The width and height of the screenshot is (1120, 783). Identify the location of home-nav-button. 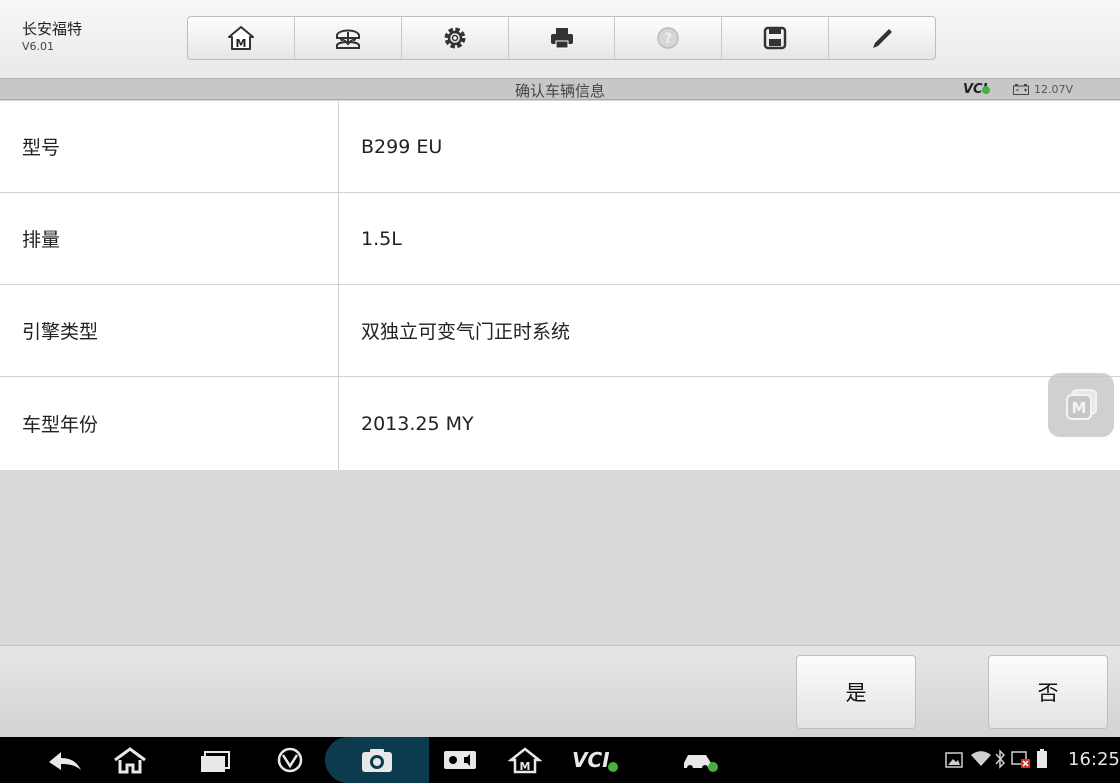
(130, 760).